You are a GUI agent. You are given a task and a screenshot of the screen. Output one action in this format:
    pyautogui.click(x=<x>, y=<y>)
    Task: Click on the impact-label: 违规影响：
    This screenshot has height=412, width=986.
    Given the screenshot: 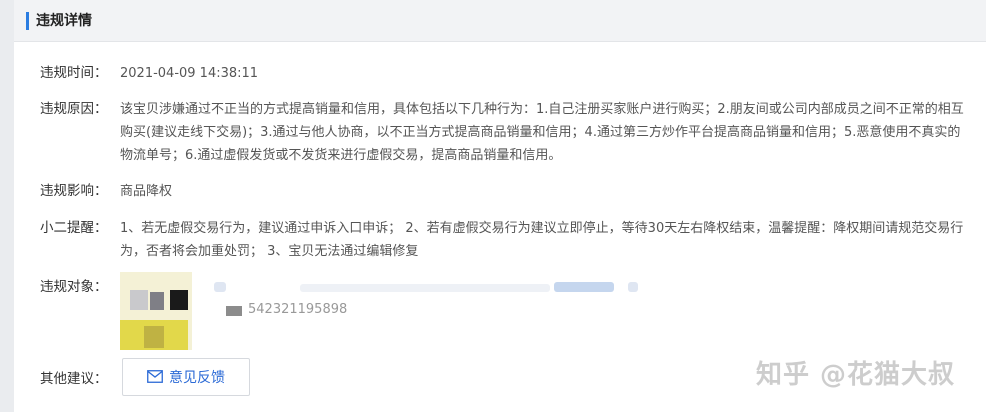 What is the action you would take?
    pyautogui.click(x=74, y=191)
    